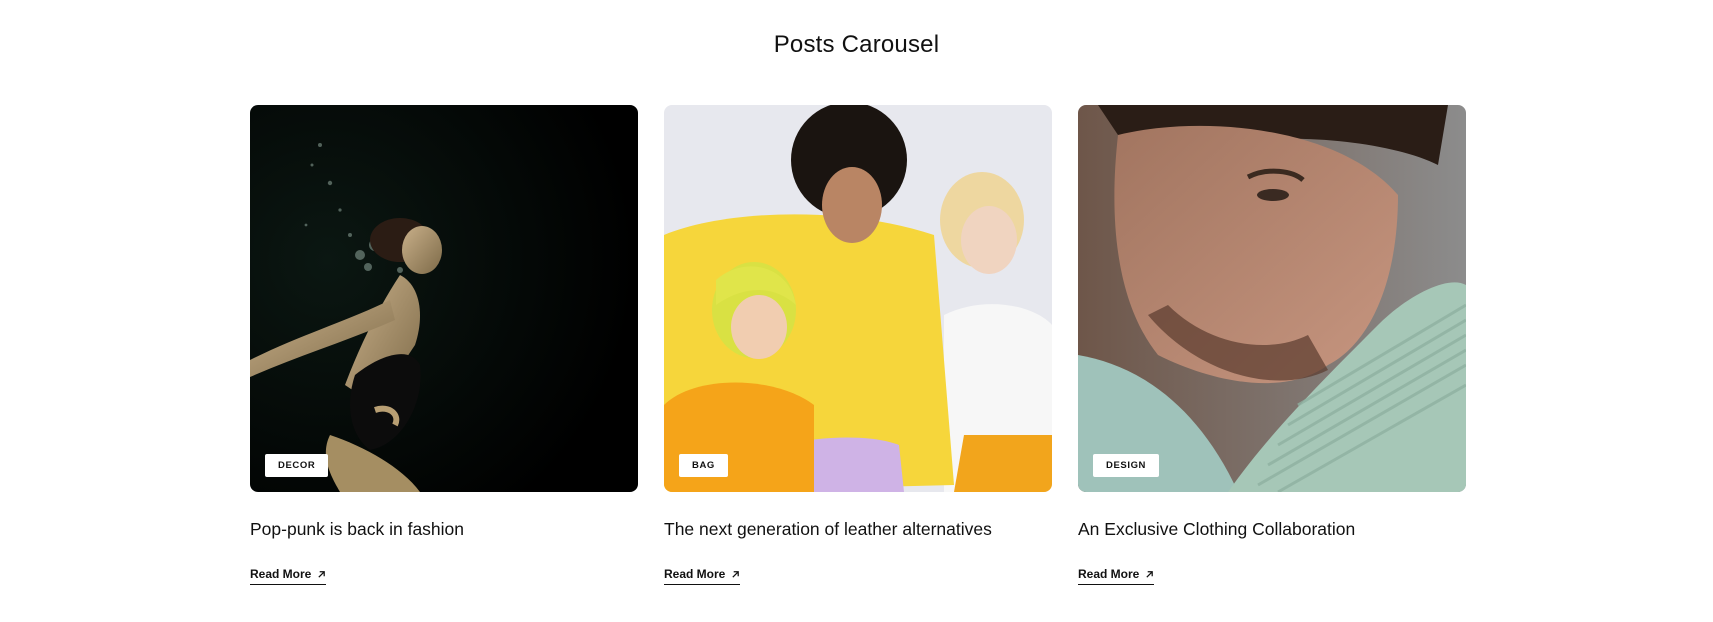  I want to click on category-badge: BAG, so click(703, 465).